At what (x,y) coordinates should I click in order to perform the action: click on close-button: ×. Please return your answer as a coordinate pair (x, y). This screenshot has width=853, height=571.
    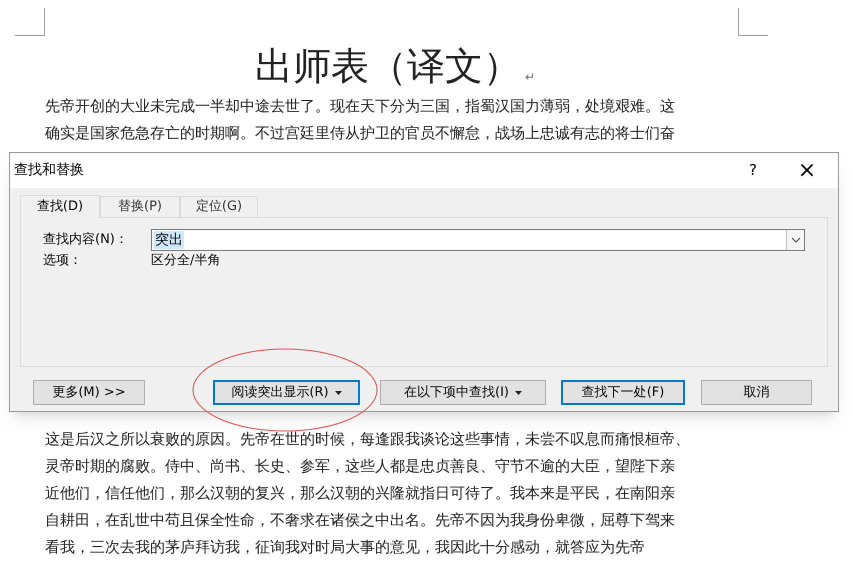
    Looking at the image, I should click on (807, 171).